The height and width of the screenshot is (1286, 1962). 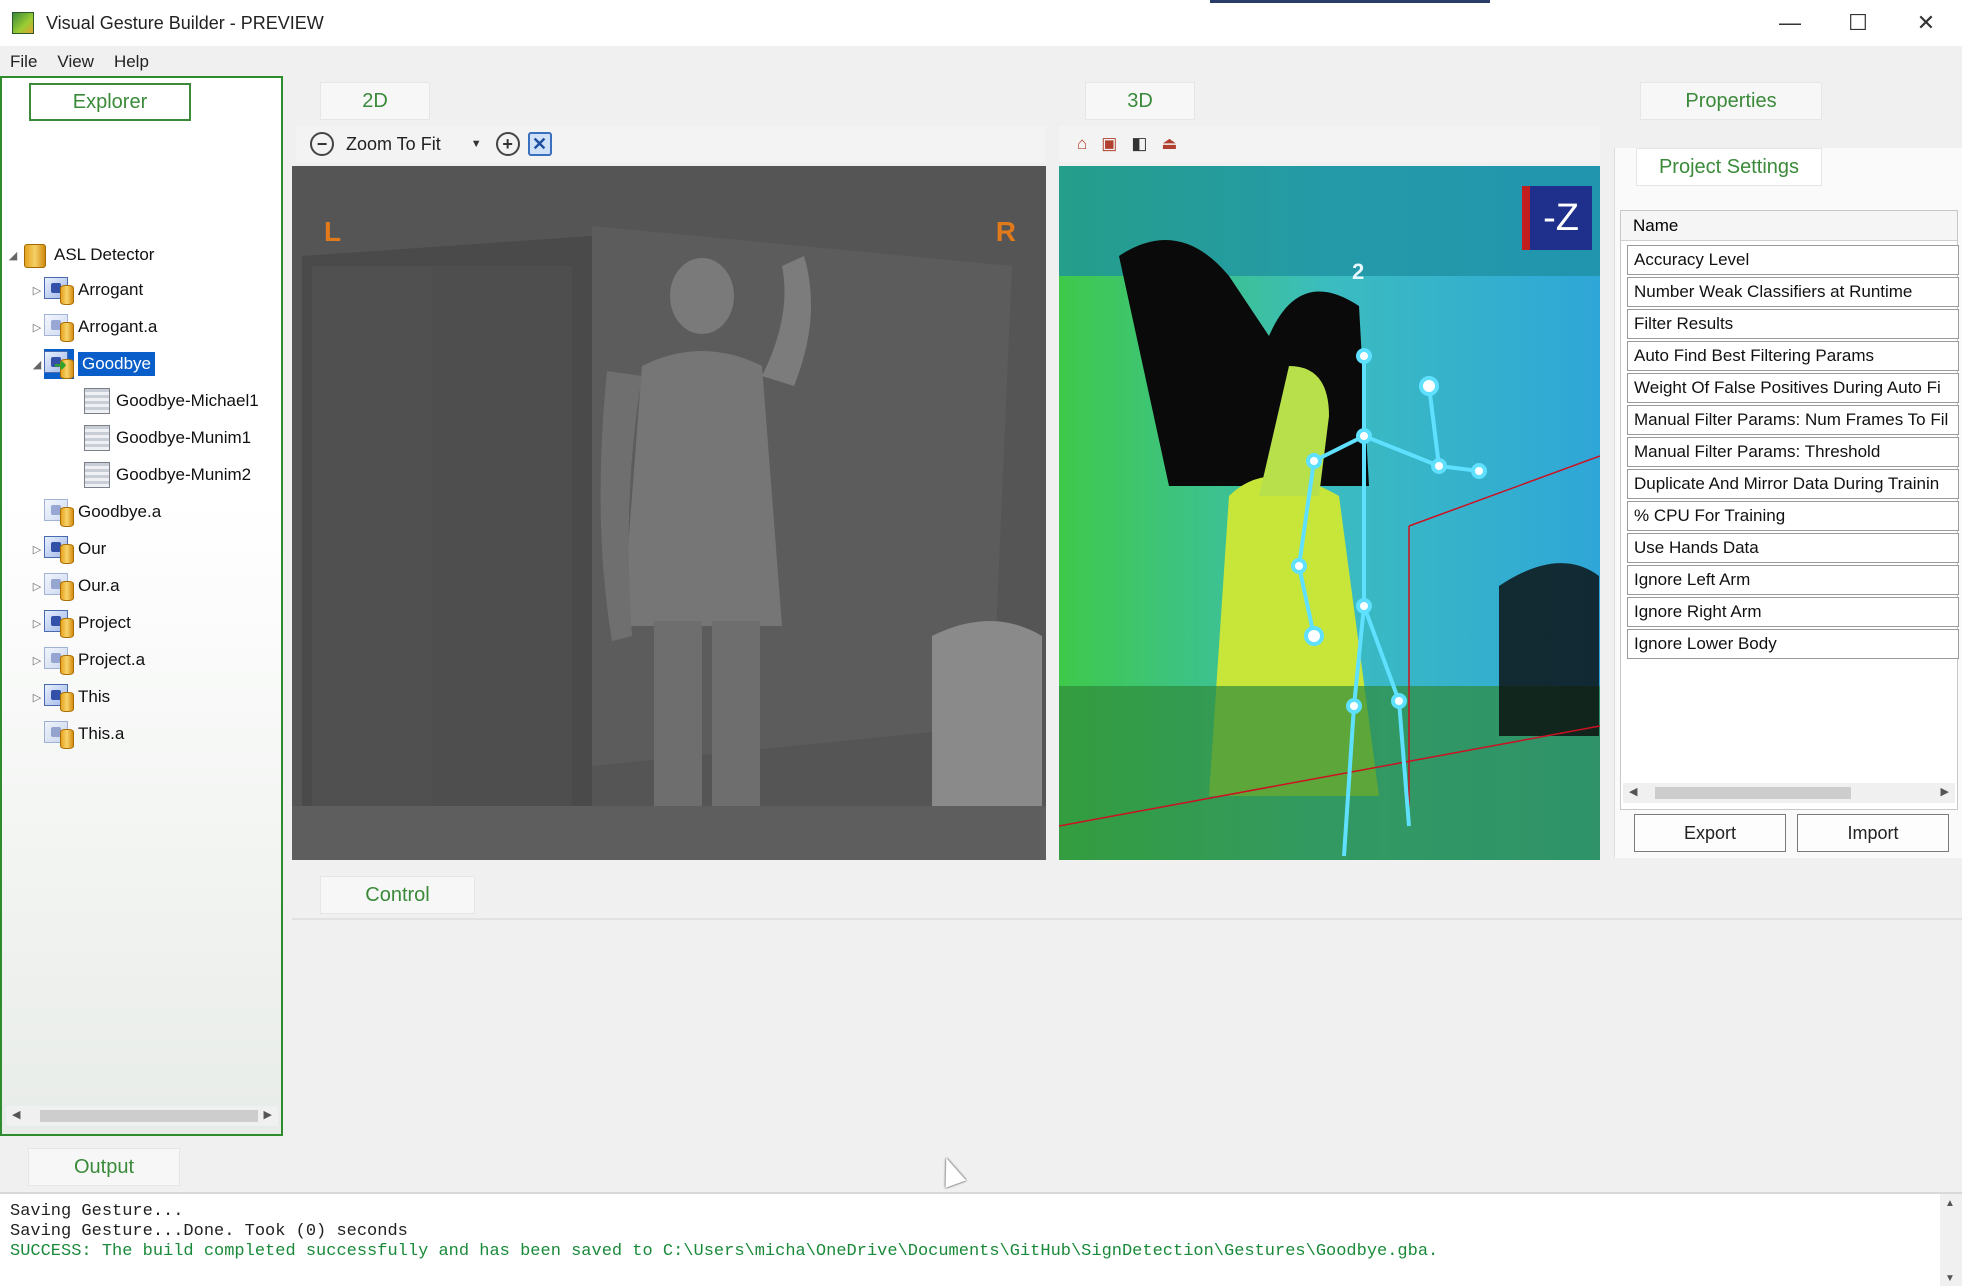 What do you see at coordinates (1793, 388) in the screenshot?
I see `property-row: Weight Of False Positives During Auto Fi` at bounding box center [1793, 388].